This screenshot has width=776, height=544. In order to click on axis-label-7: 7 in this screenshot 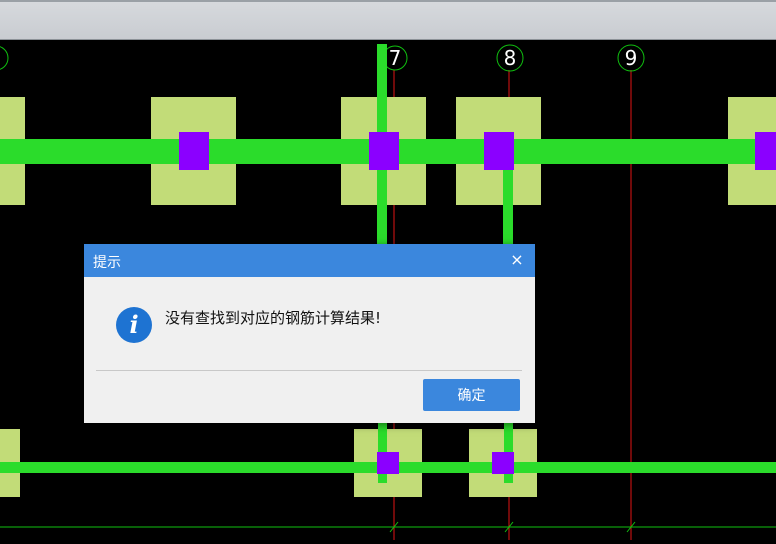, I will do `click(395, 58)`.